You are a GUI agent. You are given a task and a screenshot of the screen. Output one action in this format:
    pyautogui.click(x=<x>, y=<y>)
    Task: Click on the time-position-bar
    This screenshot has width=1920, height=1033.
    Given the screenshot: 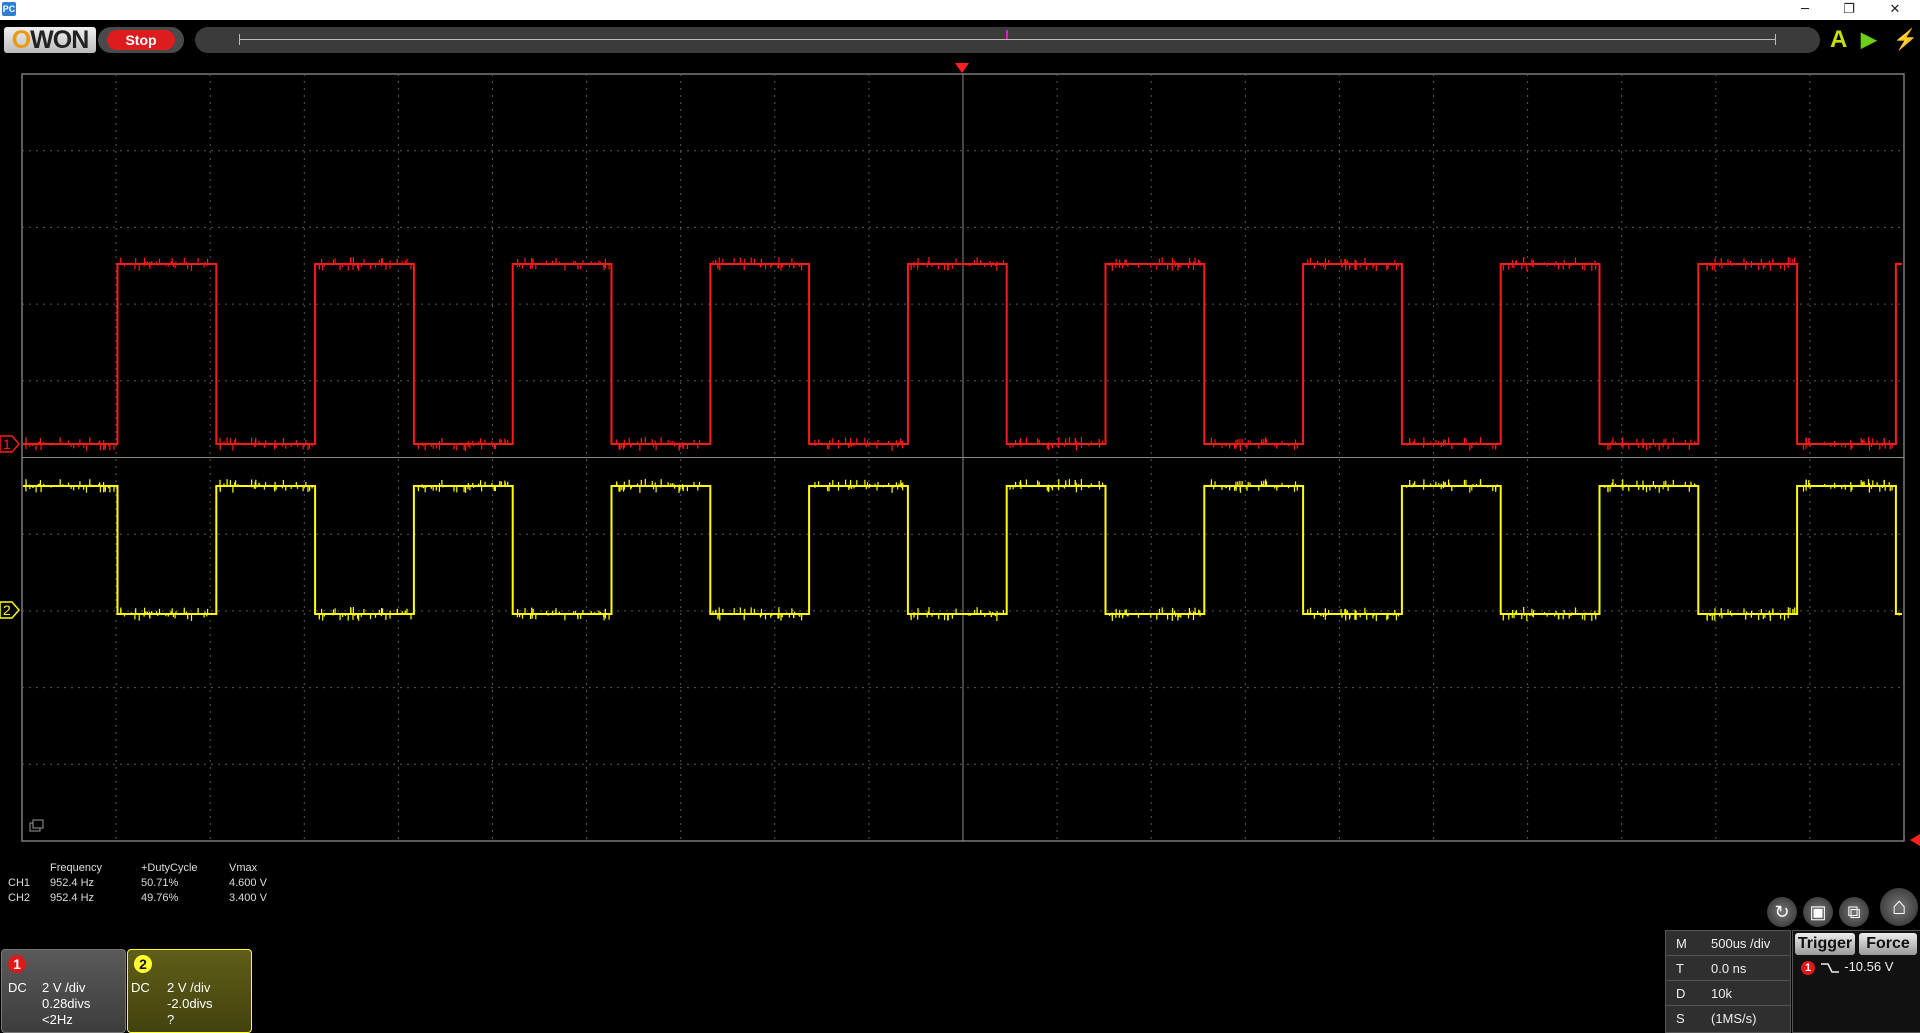 What is the action you would take?
    pyautogui.click(x=1007, y=40)
    